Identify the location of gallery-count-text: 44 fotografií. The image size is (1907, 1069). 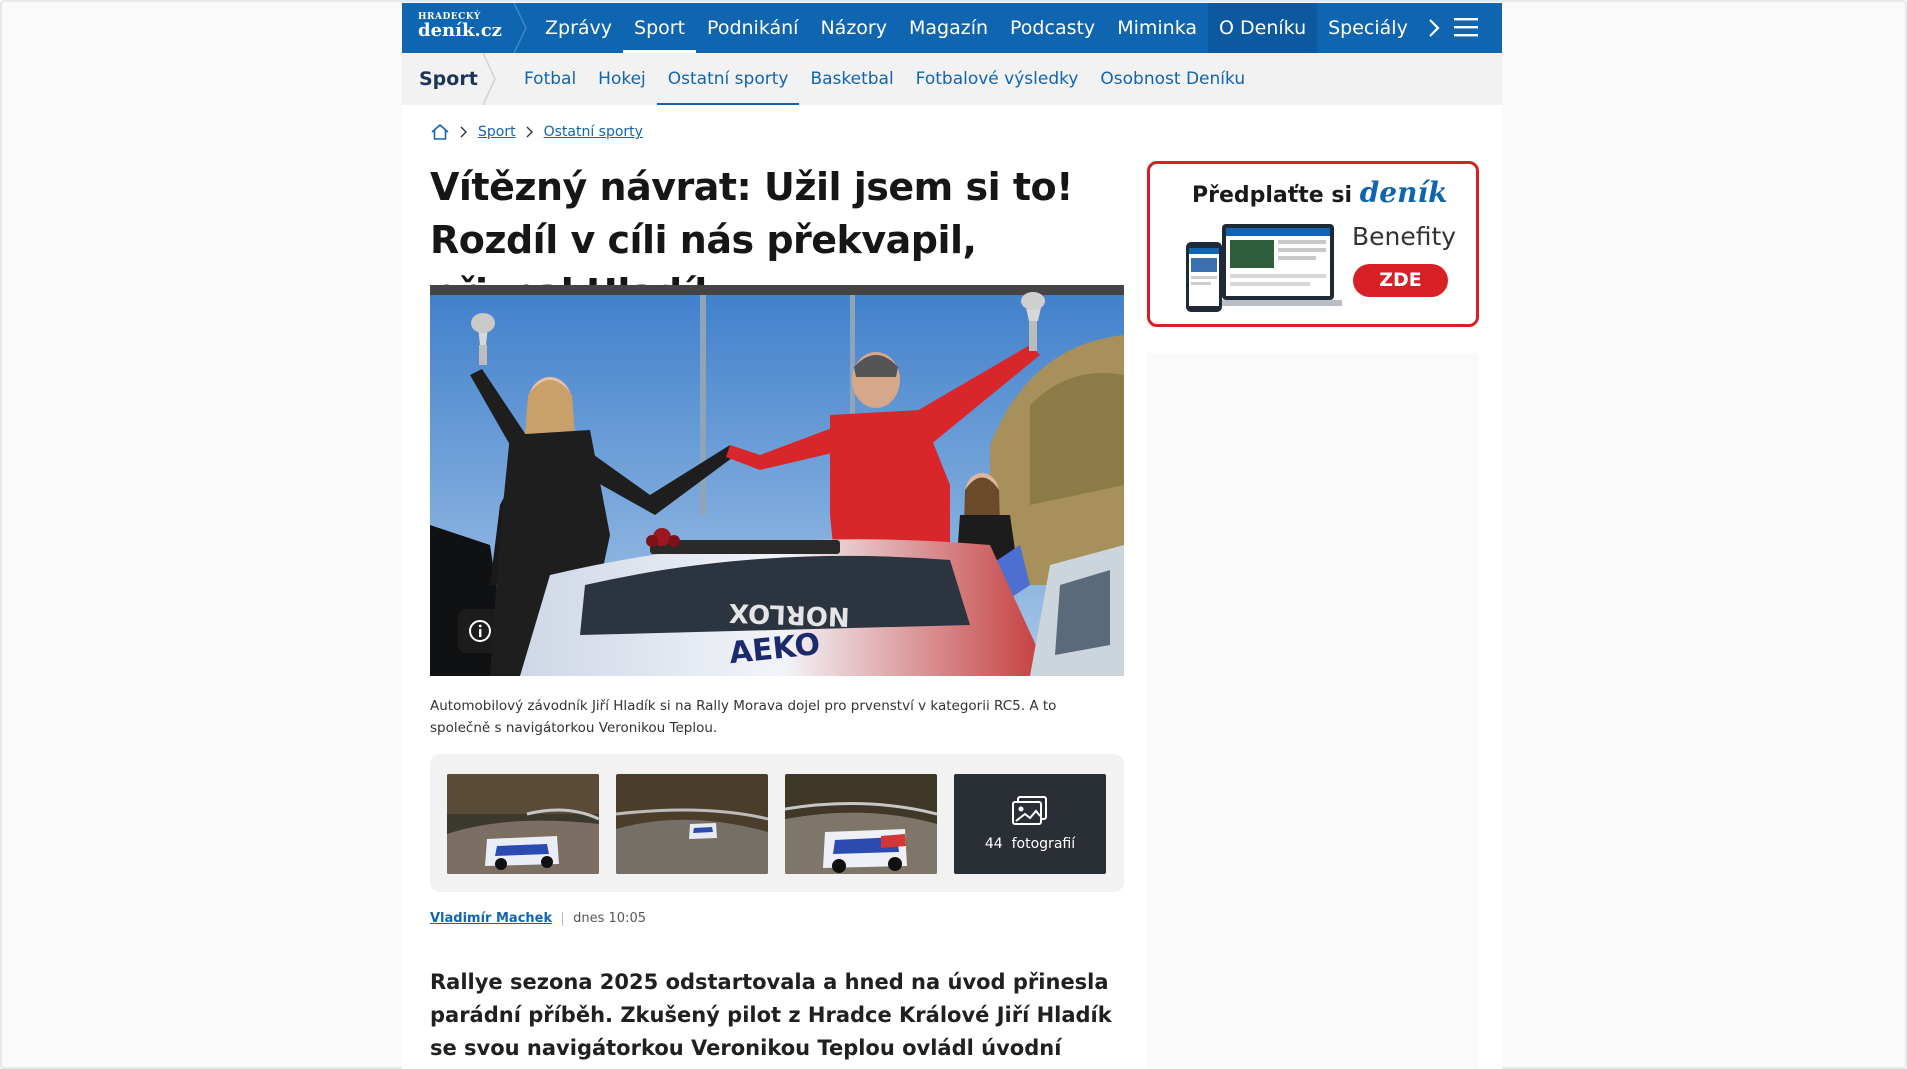
(1030, 844).